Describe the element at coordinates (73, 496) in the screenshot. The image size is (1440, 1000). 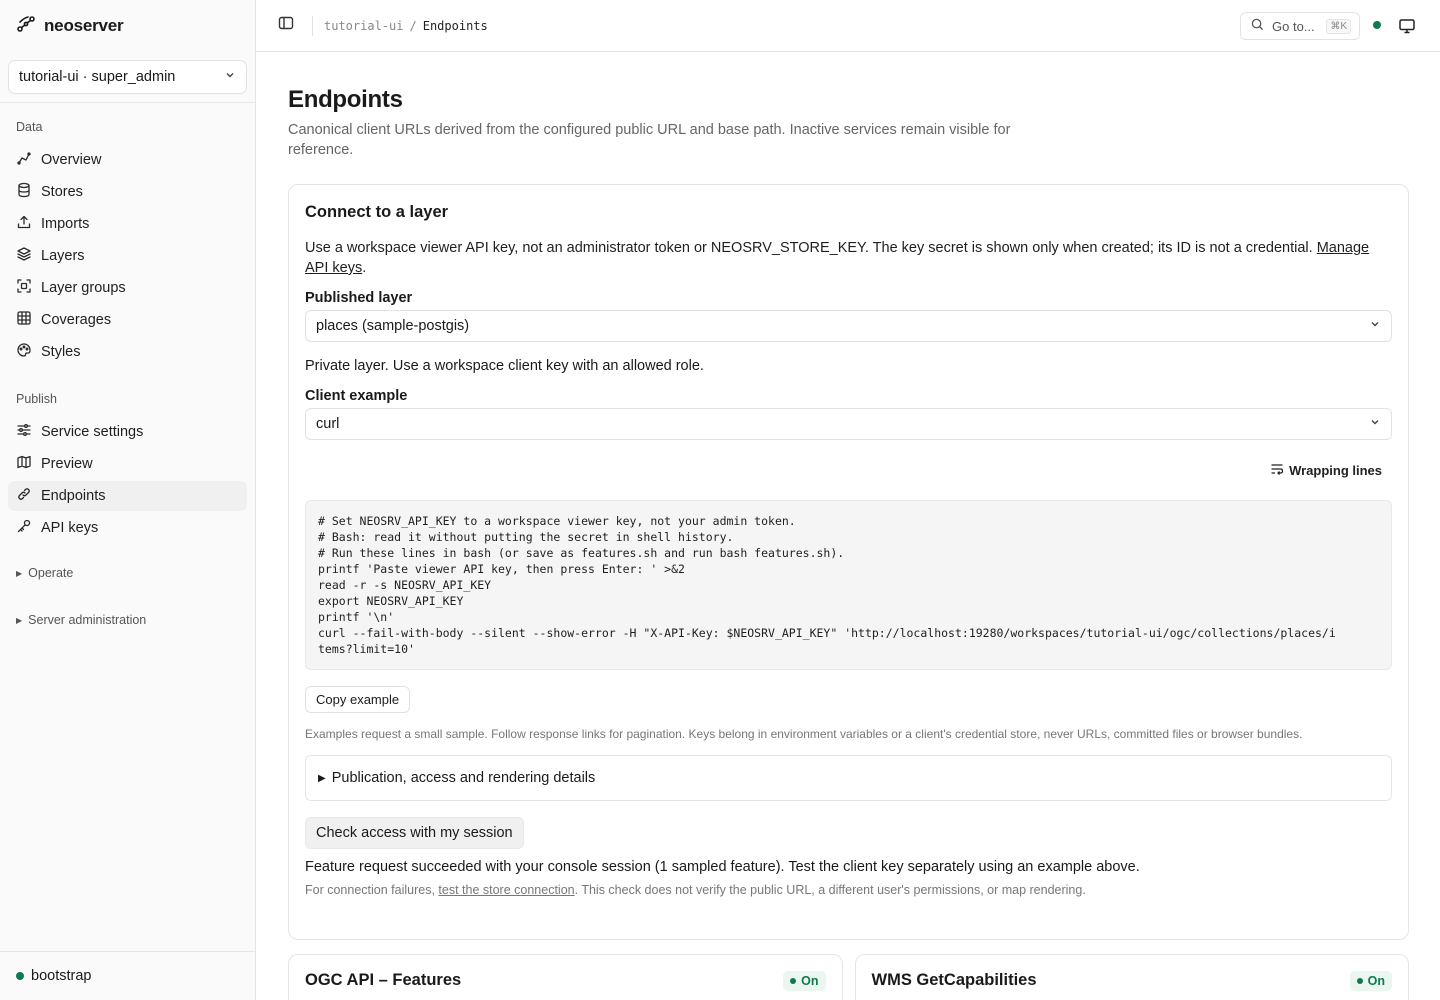
I see `sidebar-item-label: Endpoints` at that location.